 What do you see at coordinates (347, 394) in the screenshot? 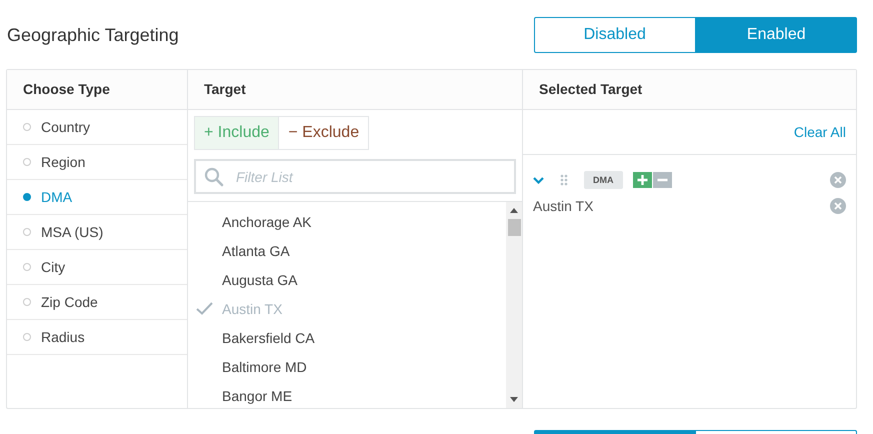
I see `target-item: Bangor ME` at bounding box center [347, 394].